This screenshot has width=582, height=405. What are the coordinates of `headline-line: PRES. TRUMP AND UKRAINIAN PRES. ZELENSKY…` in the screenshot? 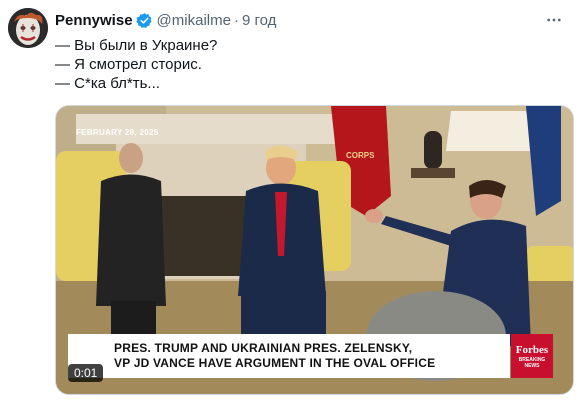 It's located at (263, 348).